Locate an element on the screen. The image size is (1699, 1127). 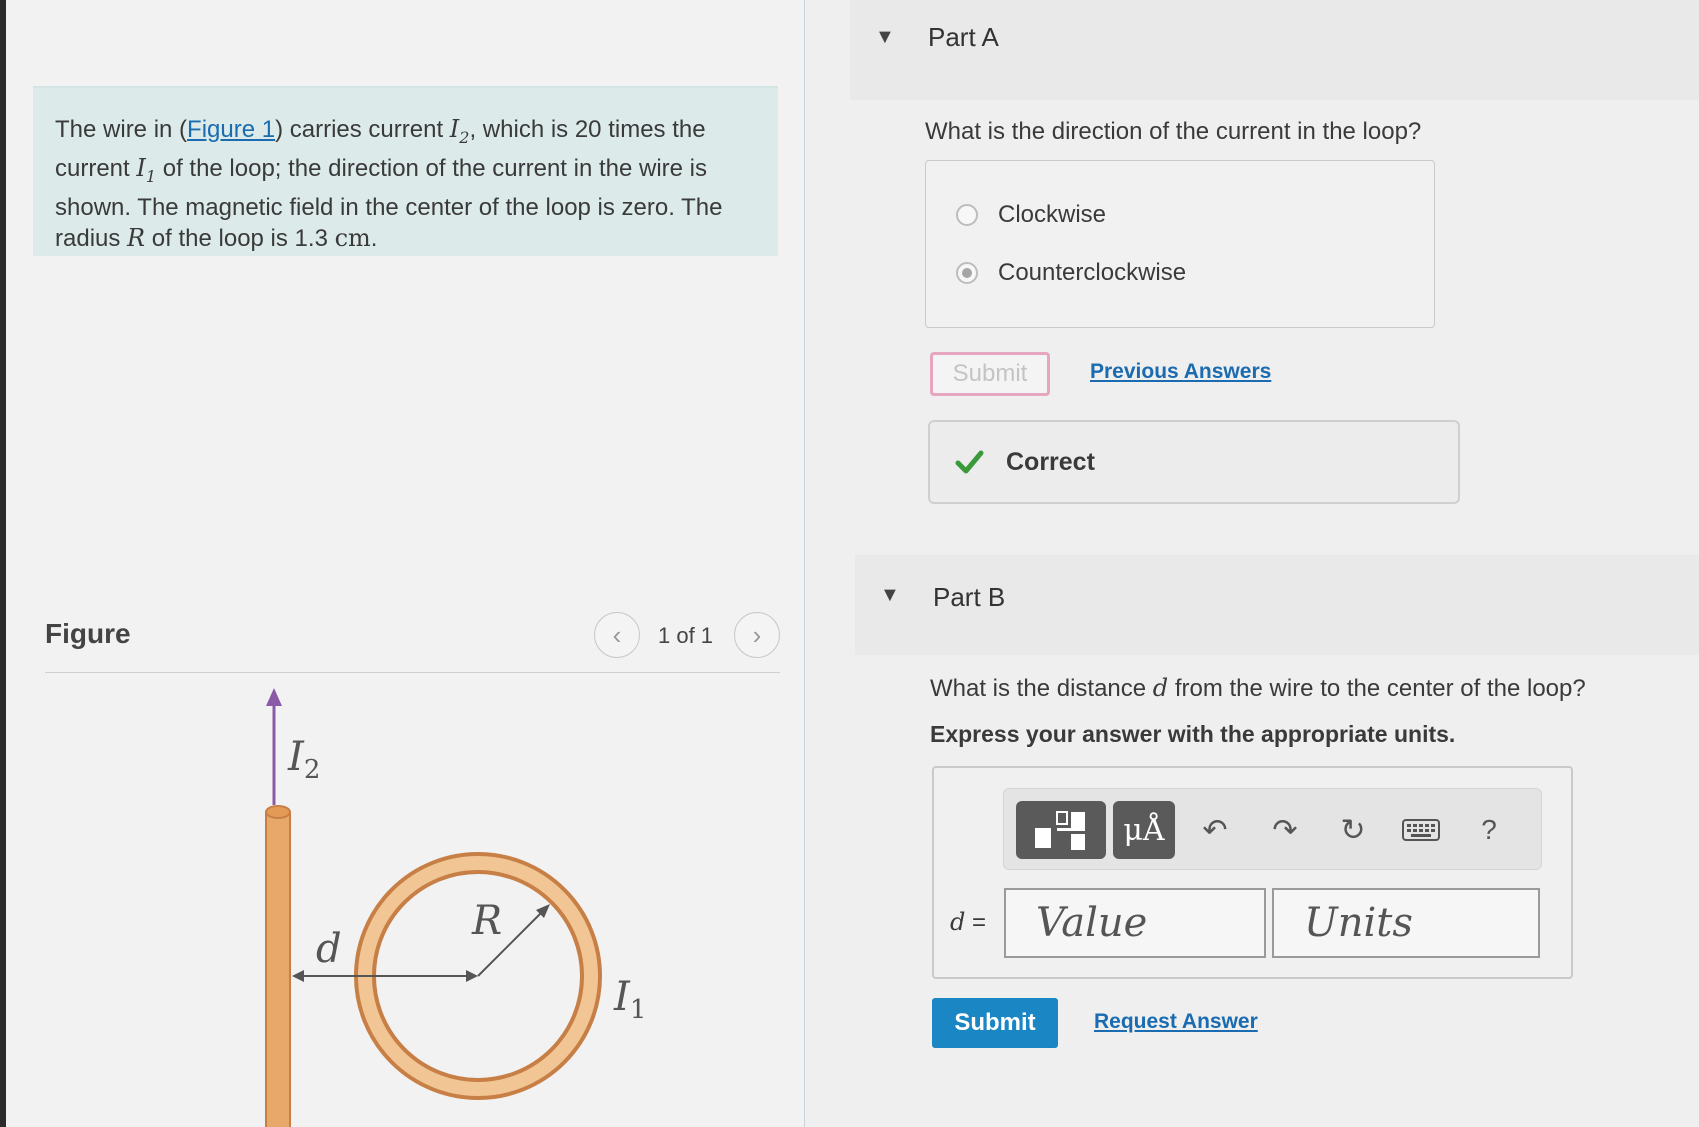
problem-text: of the loop is 1.3 is located at coordinates (240, 238).